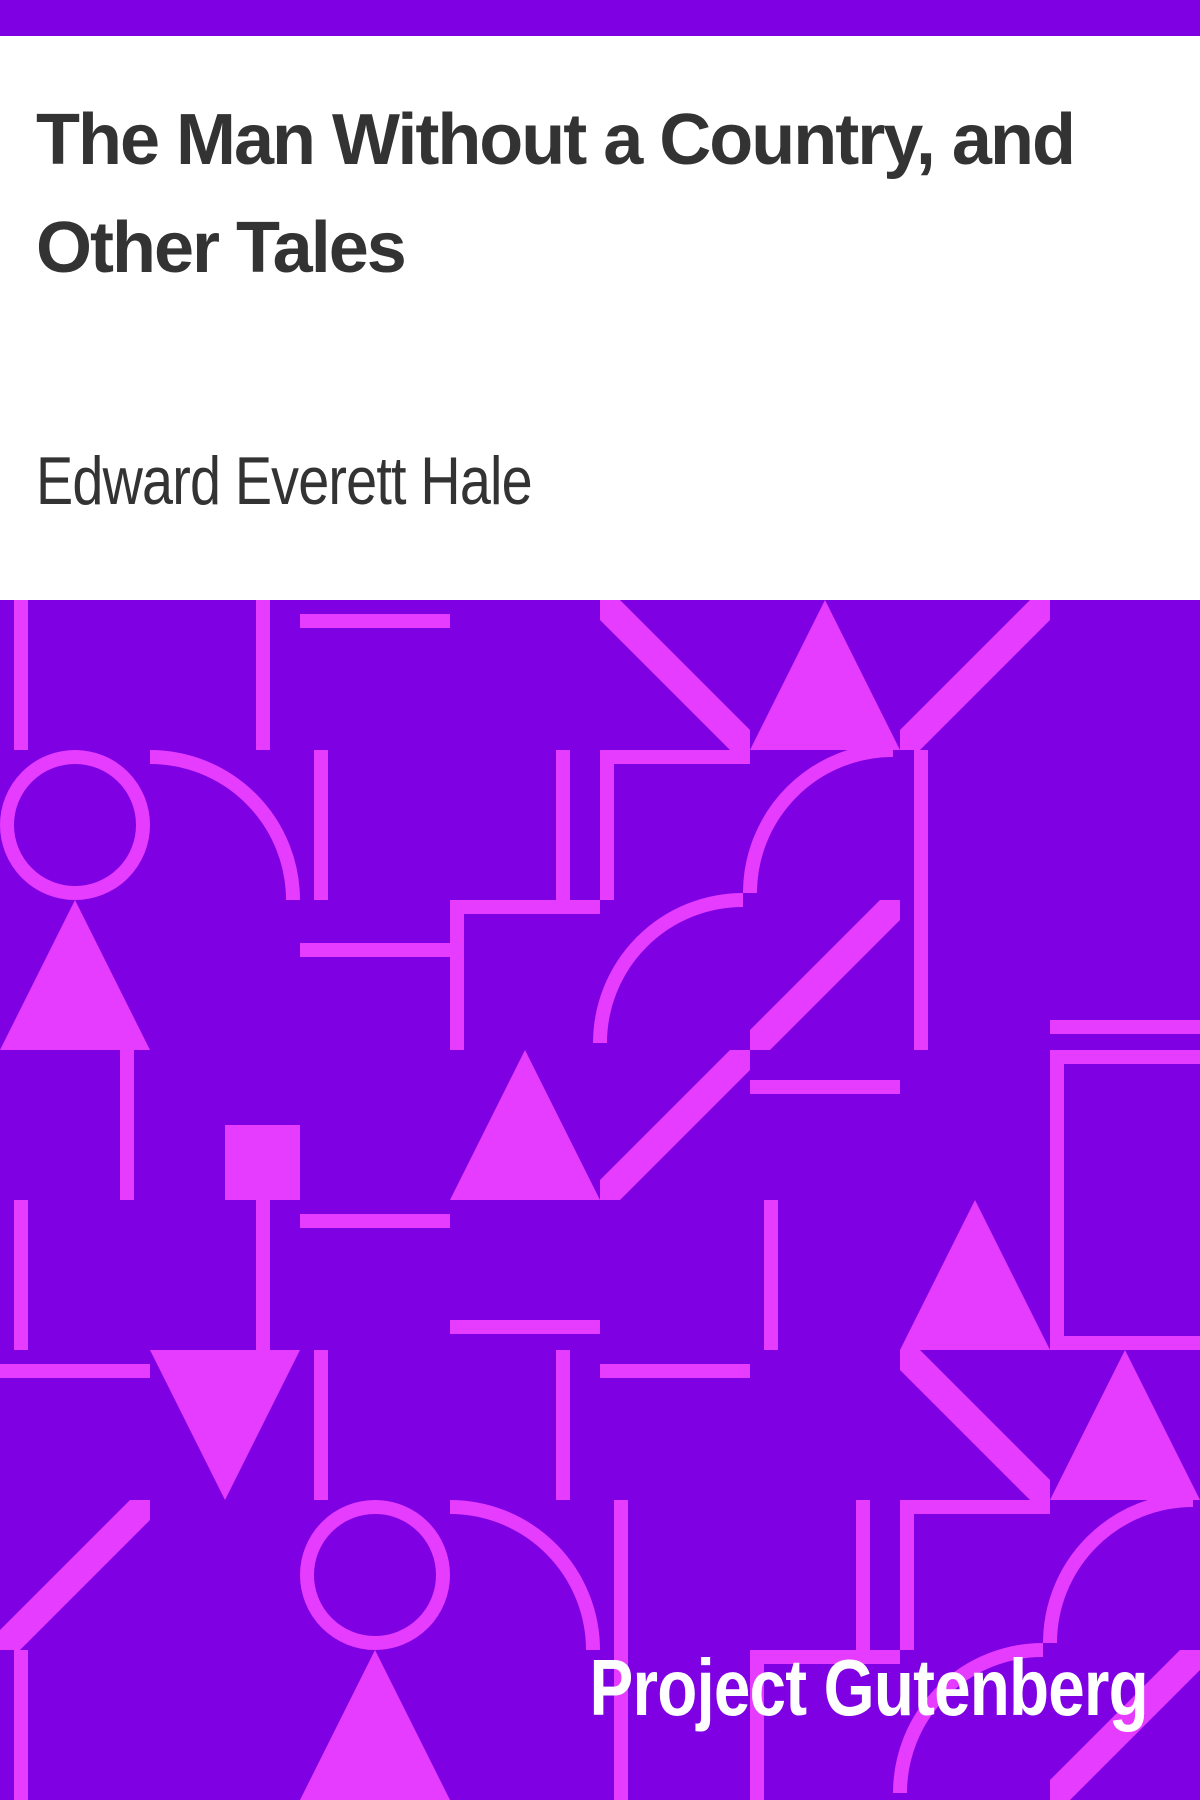 This screenshot has height=1800, width=1200. Describe the element at coordinates (869, 1687) in the screenshot. I see `publisher-logo-text: Project Gutenberg` at that location.